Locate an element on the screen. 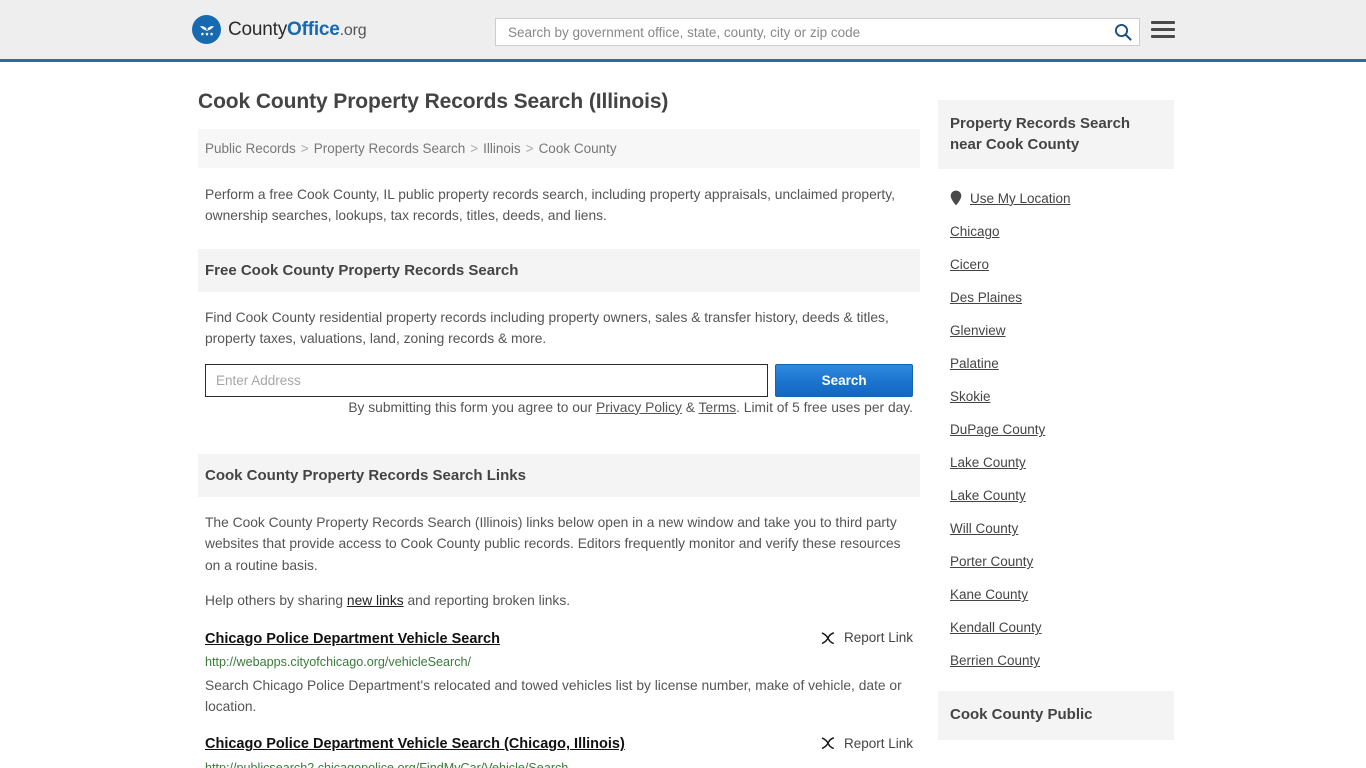 This screenshot has height=768, width=1366. sidebar-item-chicago: Chicago is located at coordinates (1056, 231).